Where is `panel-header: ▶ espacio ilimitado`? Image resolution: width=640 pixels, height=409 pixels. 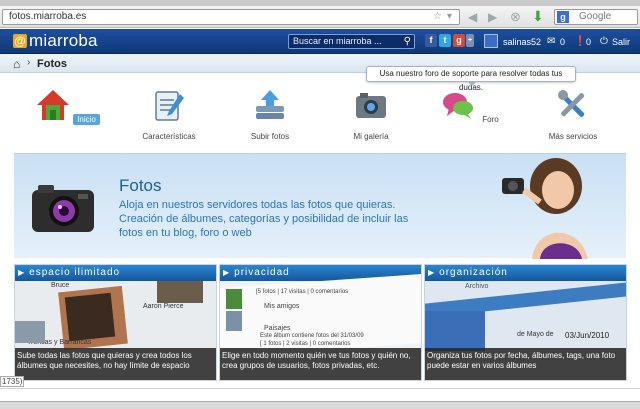 panel-header: ▶ espacio ilimitado is located at coordinates (115, 273).